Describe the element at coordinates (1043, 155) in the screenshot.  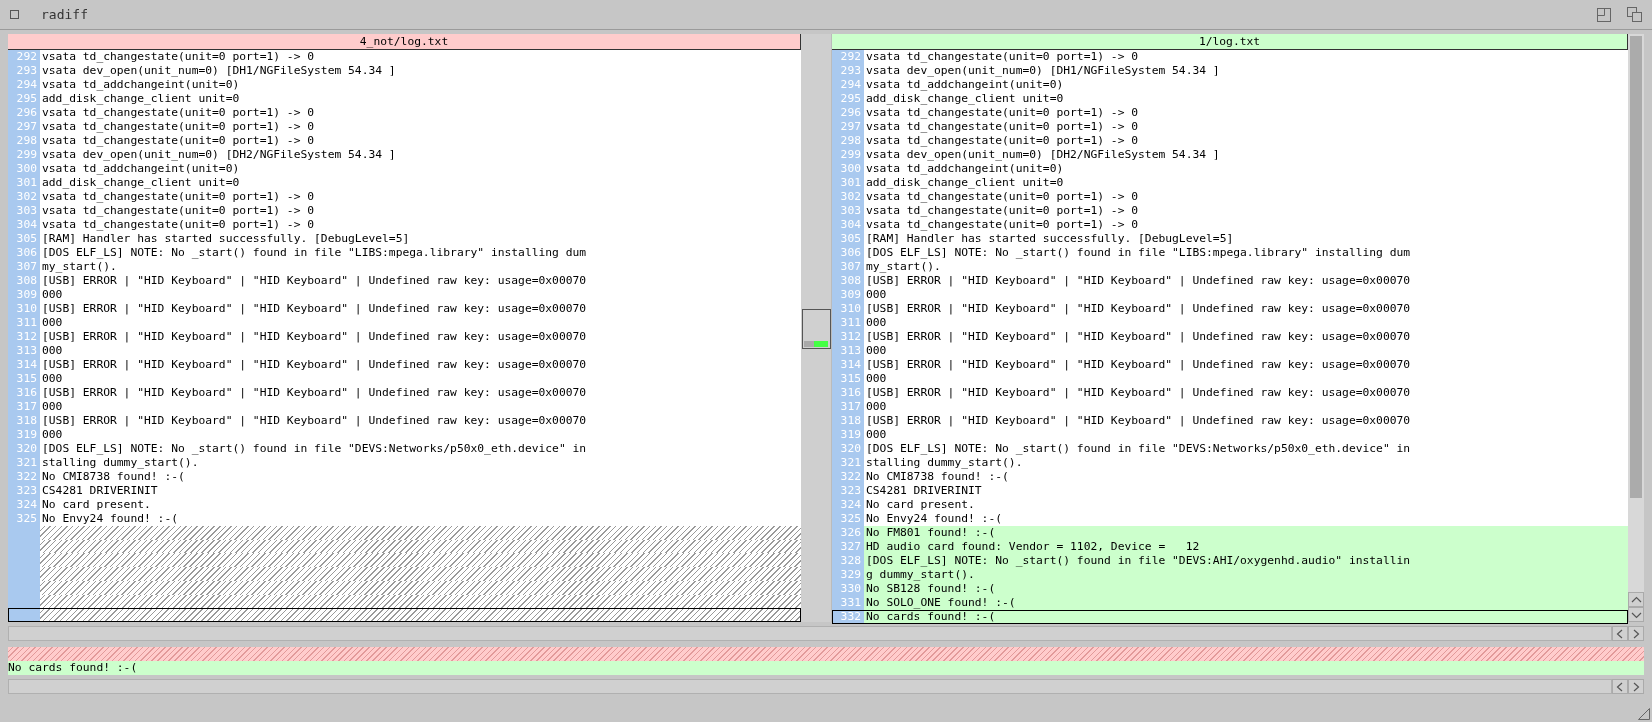
I see `line-text: vsata dev_open(unit_num=0) [DH2/NGFileSystem 54.34 ]` at that location.